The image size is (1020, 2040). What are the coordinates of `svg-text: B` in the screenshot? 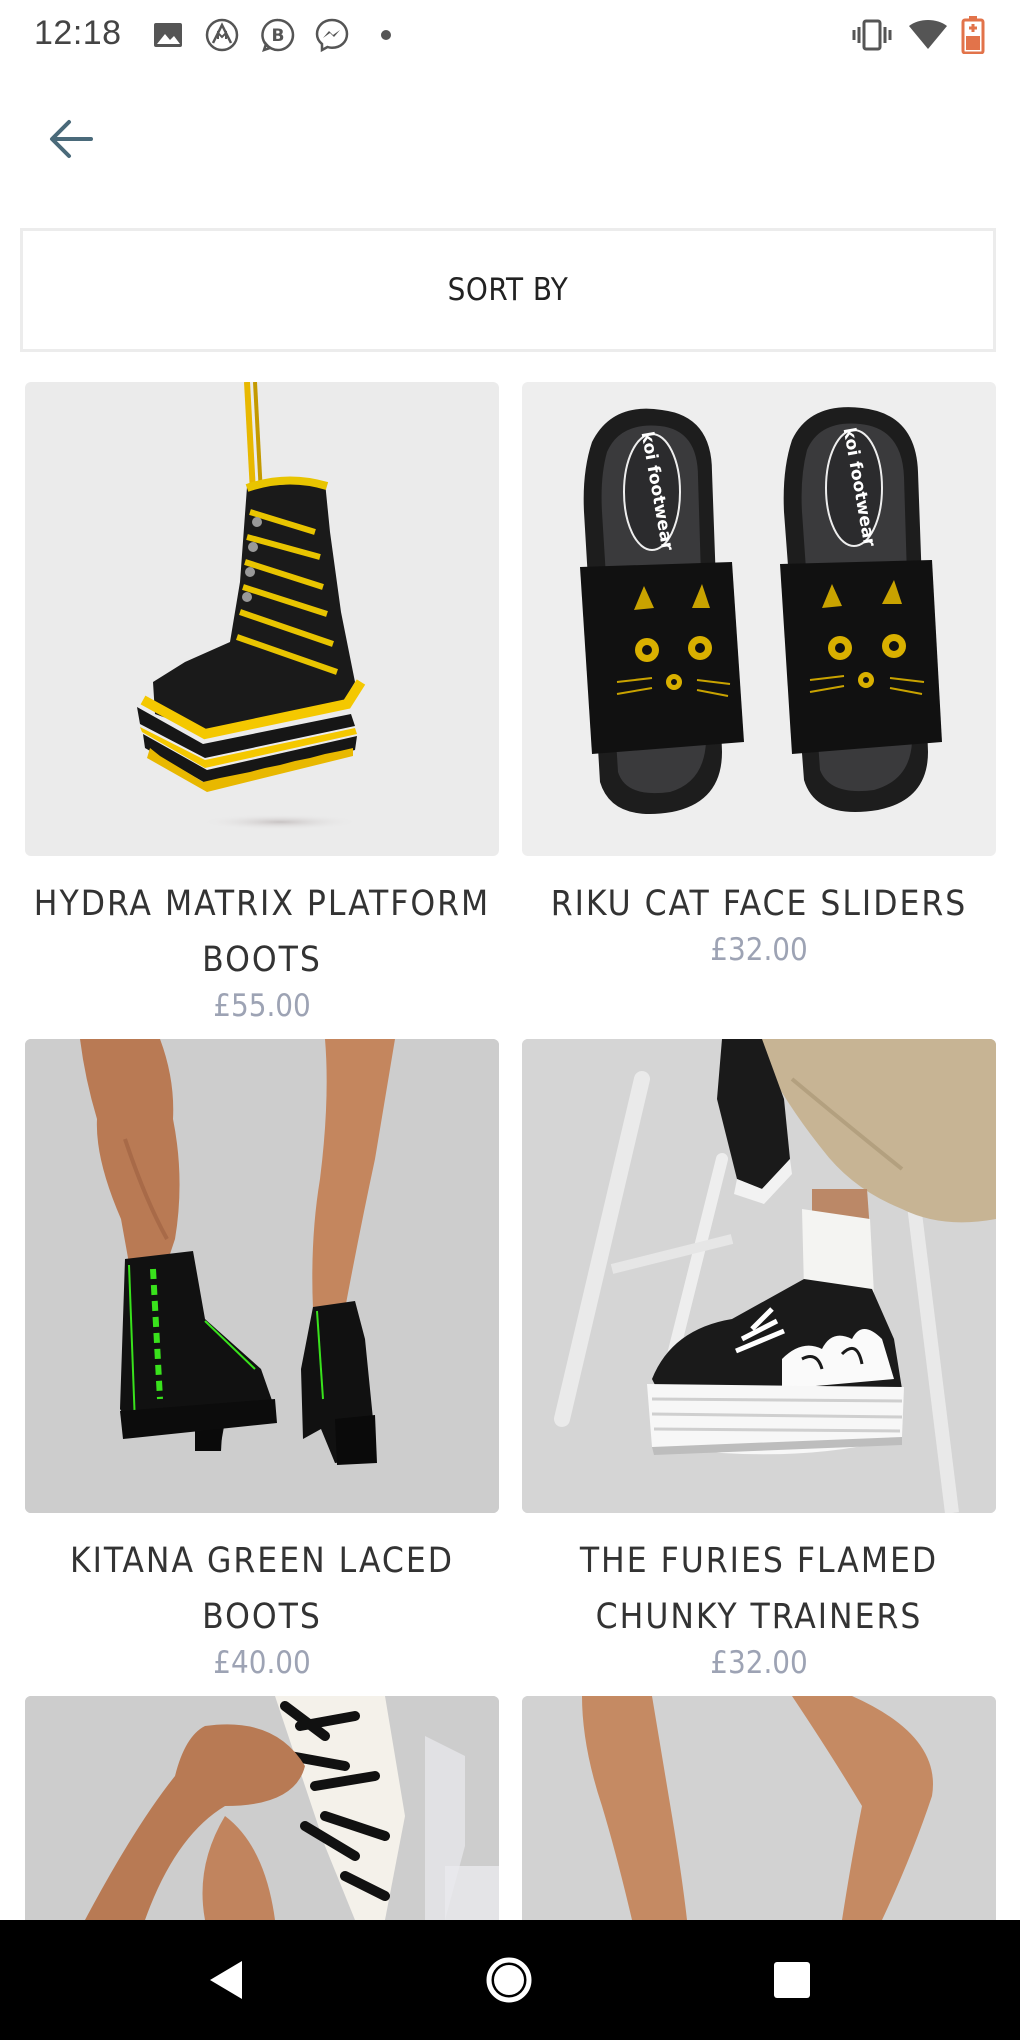 It's located at (278, 36).